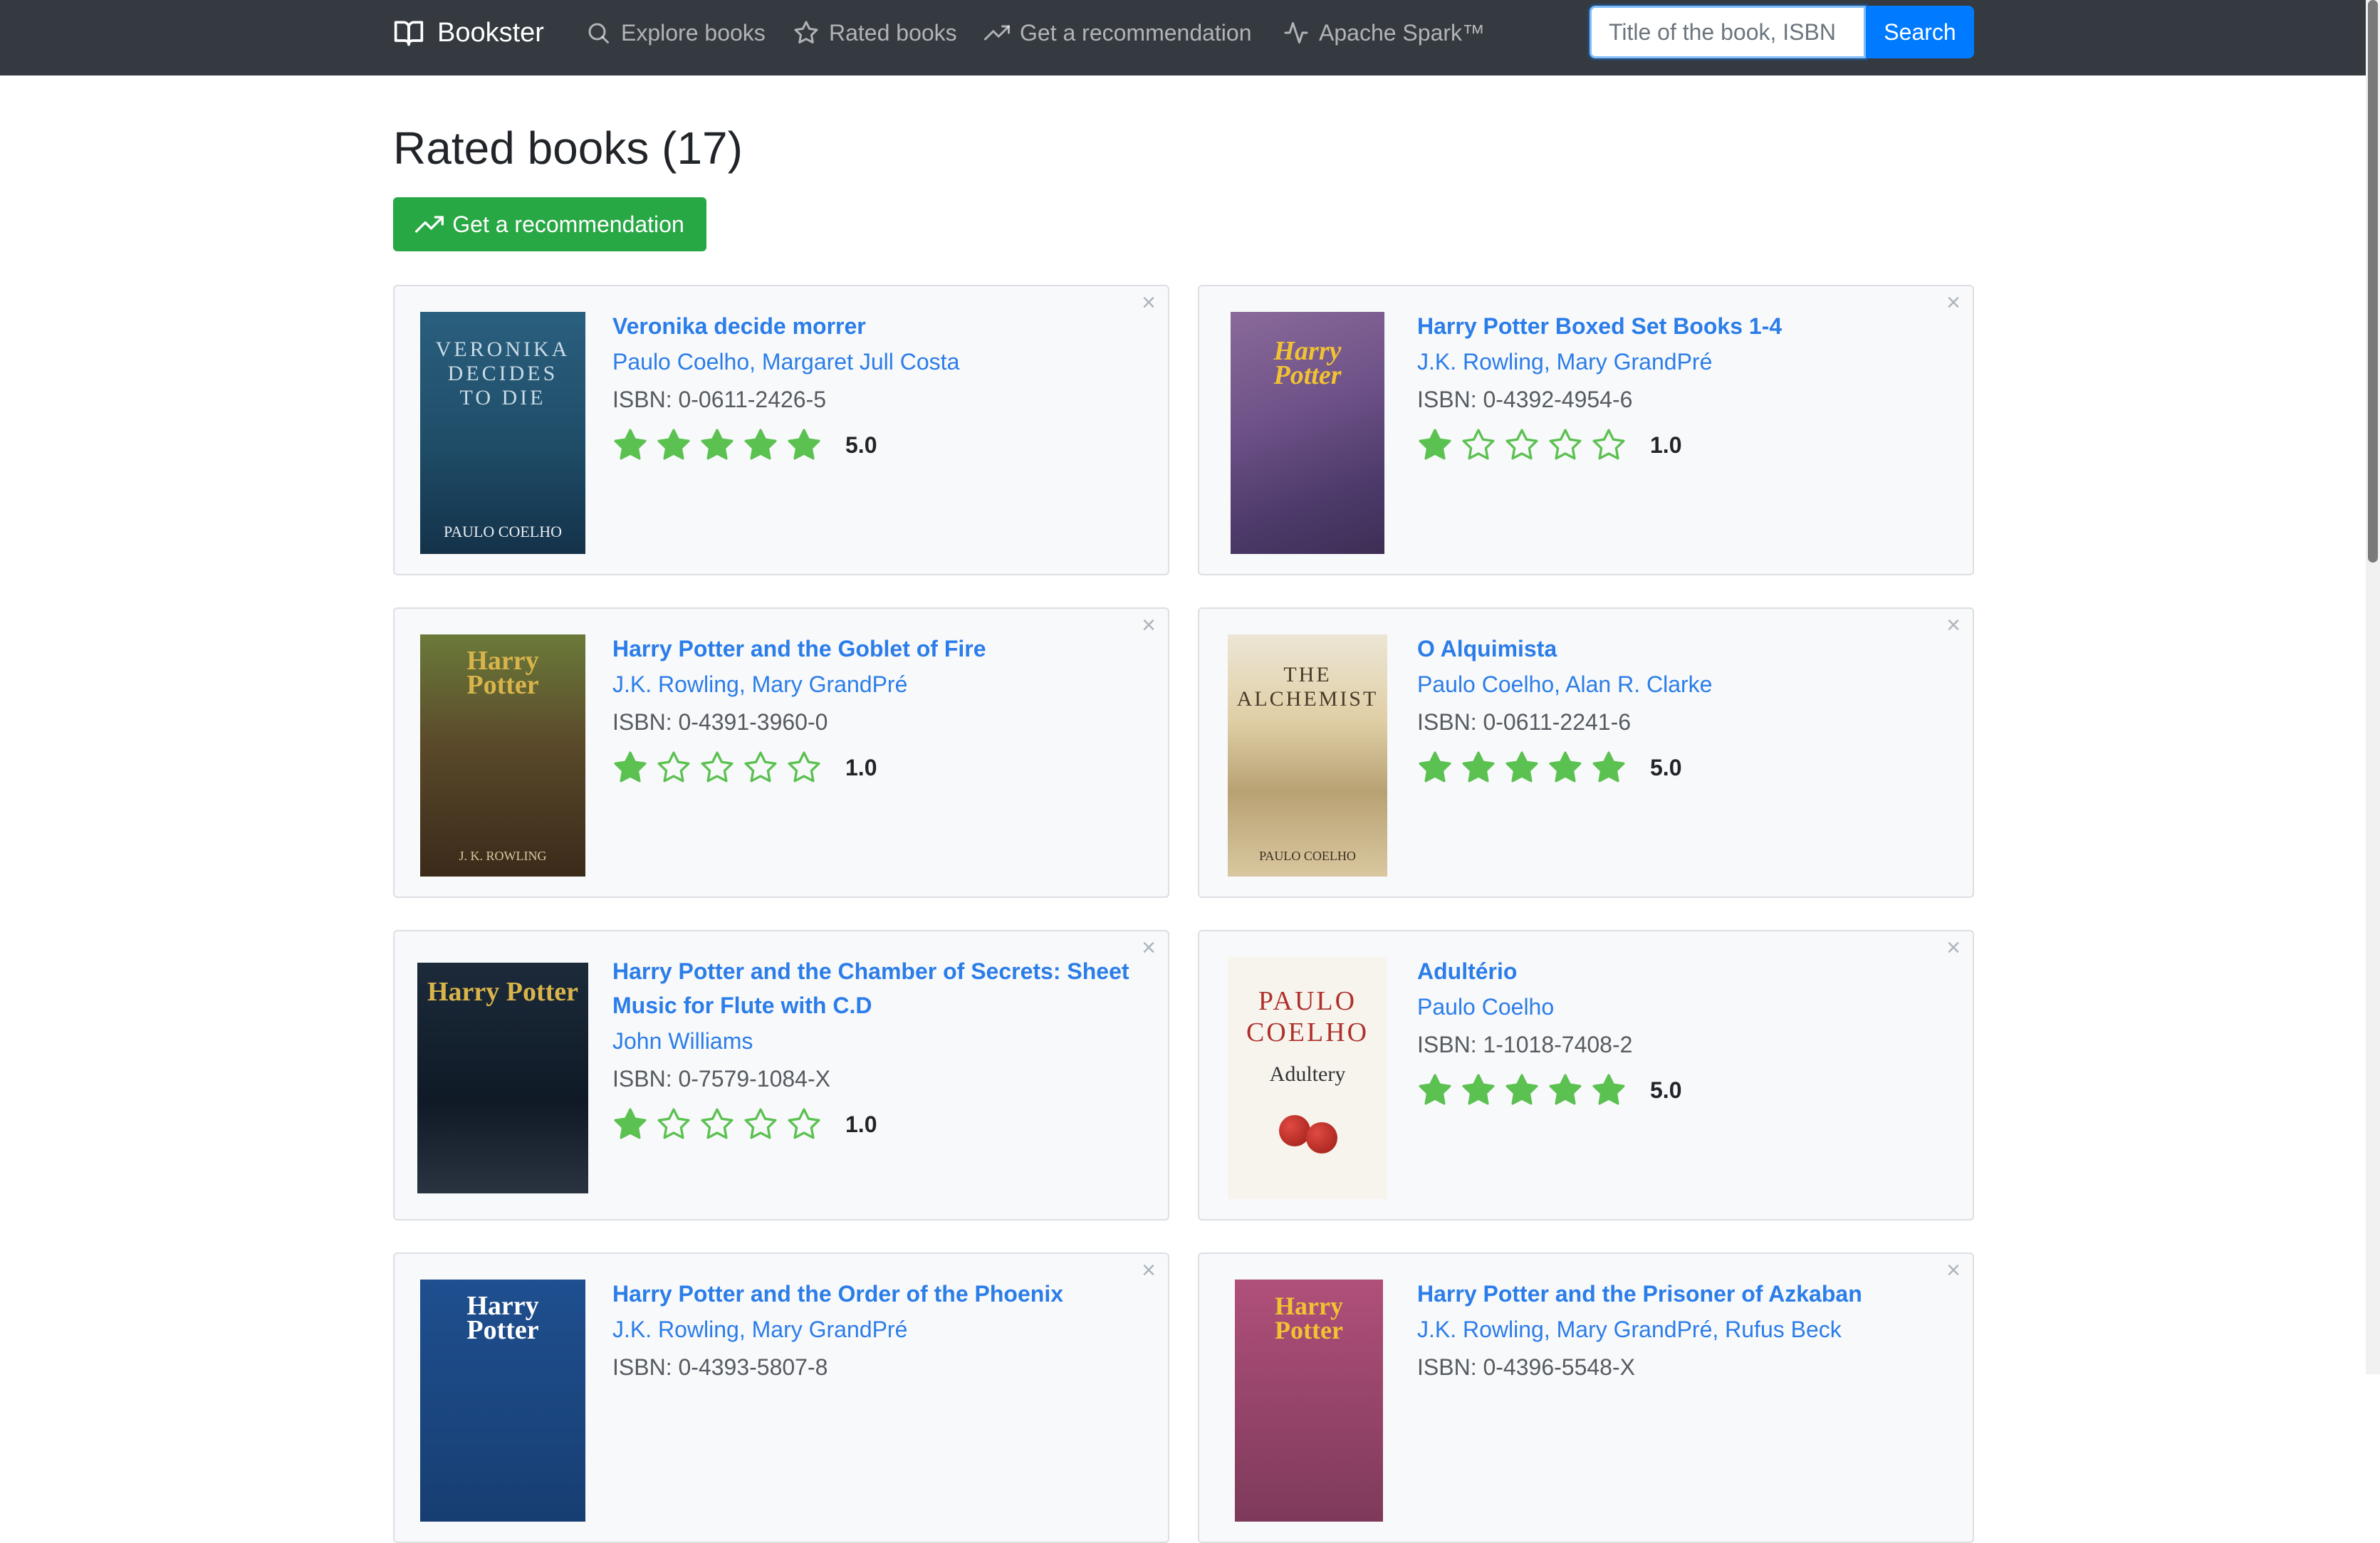 The height and width of the screenshot is (1543, 2380). What do you see at coordinates (2373, 281) in the screenshot?
I see `scrollbar-thumb` at bounding box center [2373, 281].